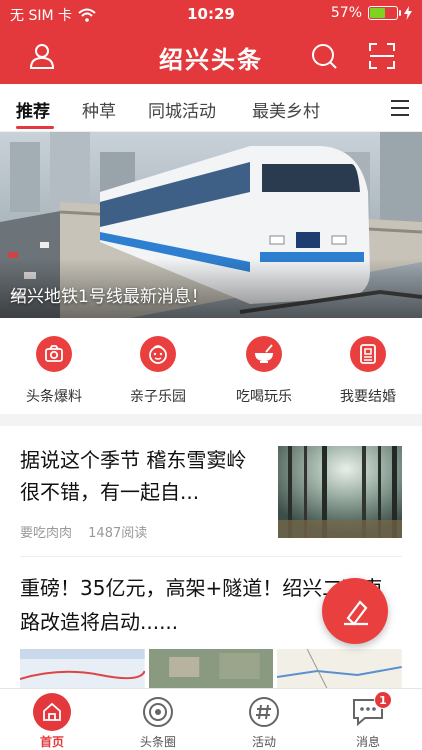 This screenshot has width=422, height=750. I want to click on nav-circle: 头条圈, so click(158, 721).